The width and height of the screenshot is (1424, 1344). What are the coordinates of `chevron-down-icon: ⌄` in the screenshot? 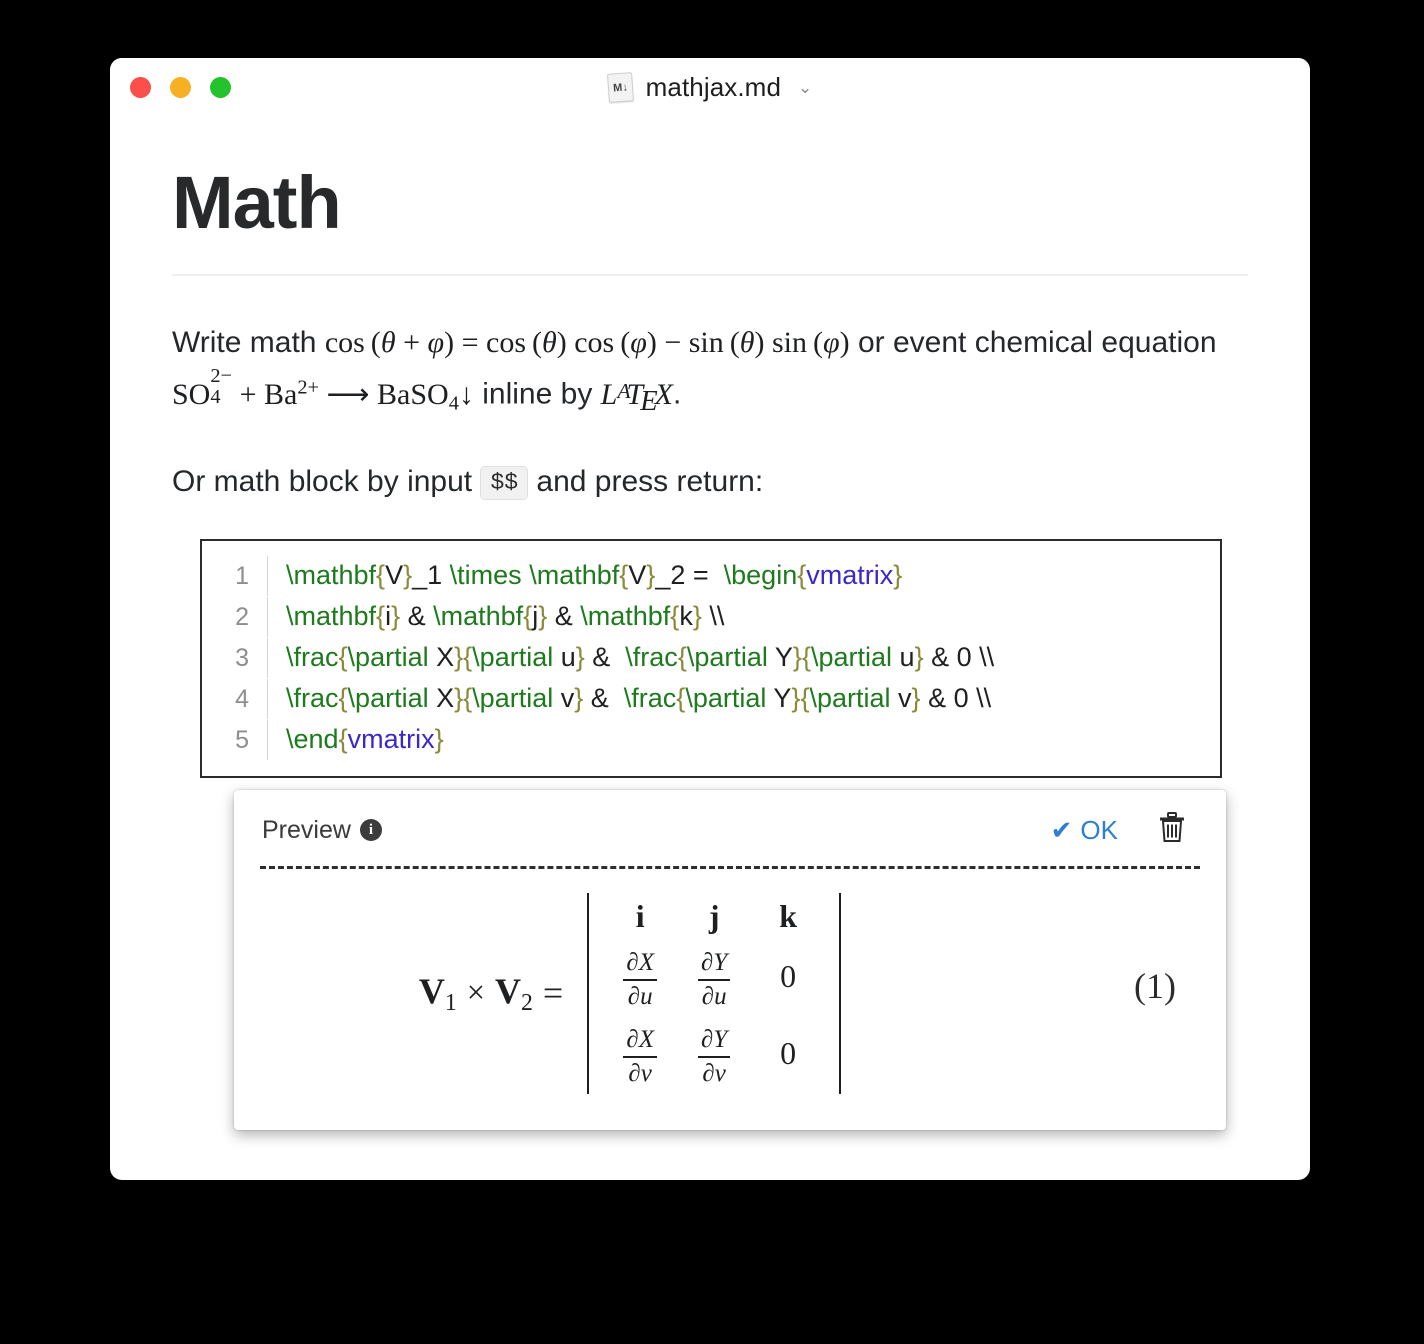 It's located at (805, 87).